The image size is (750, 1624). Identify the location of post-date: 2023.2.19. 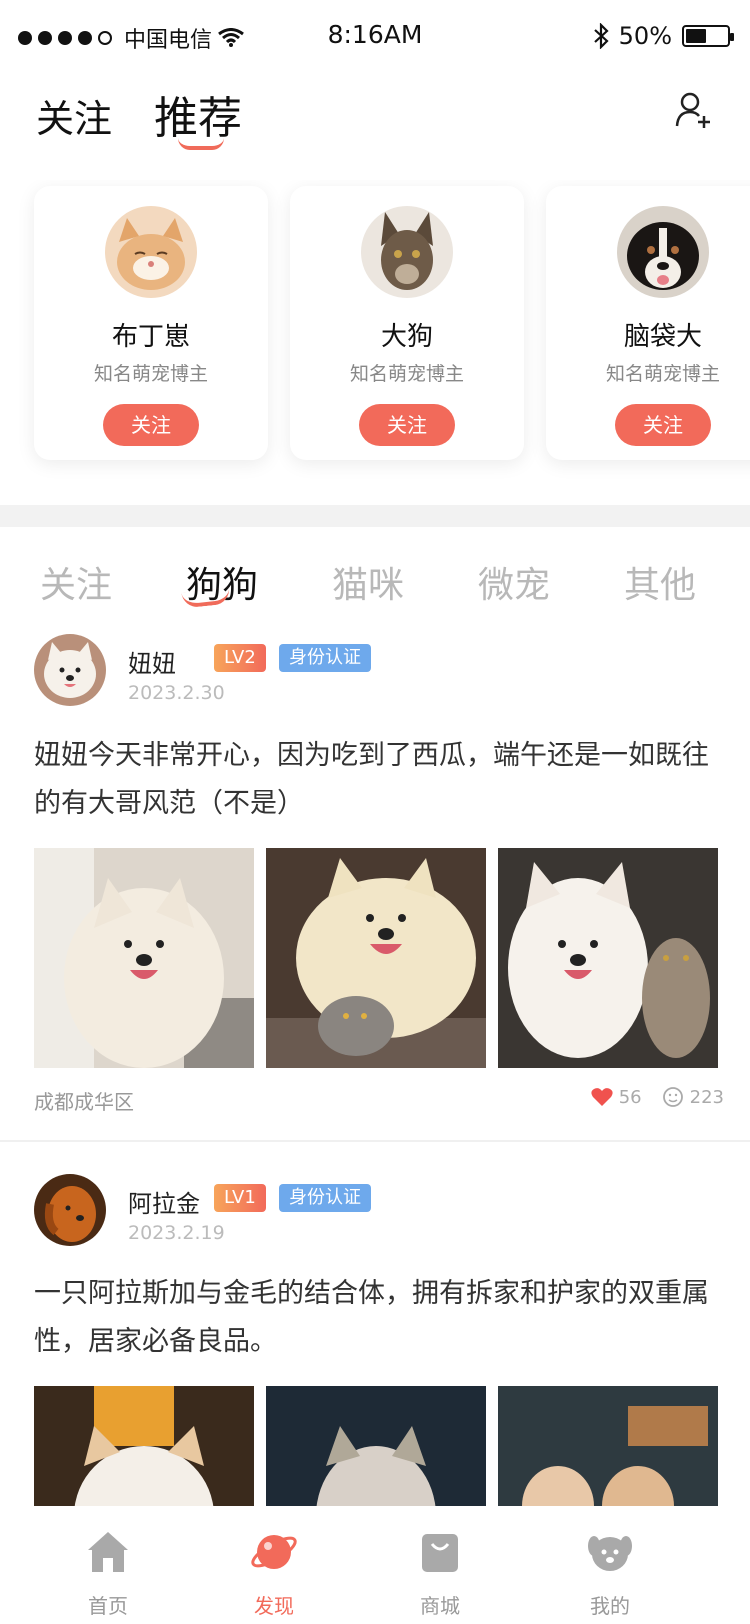
(176, 1233).